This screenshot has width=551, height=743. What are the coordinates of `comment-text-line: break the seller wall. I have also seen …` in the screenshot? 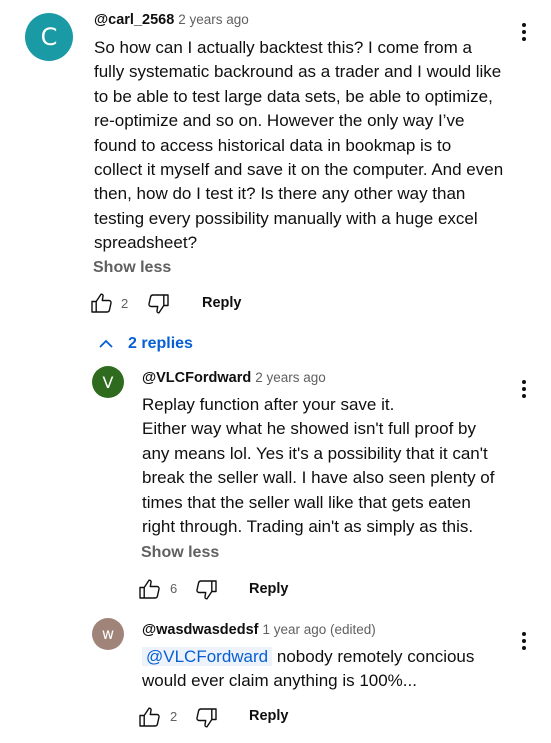 It's located at (318, 478).